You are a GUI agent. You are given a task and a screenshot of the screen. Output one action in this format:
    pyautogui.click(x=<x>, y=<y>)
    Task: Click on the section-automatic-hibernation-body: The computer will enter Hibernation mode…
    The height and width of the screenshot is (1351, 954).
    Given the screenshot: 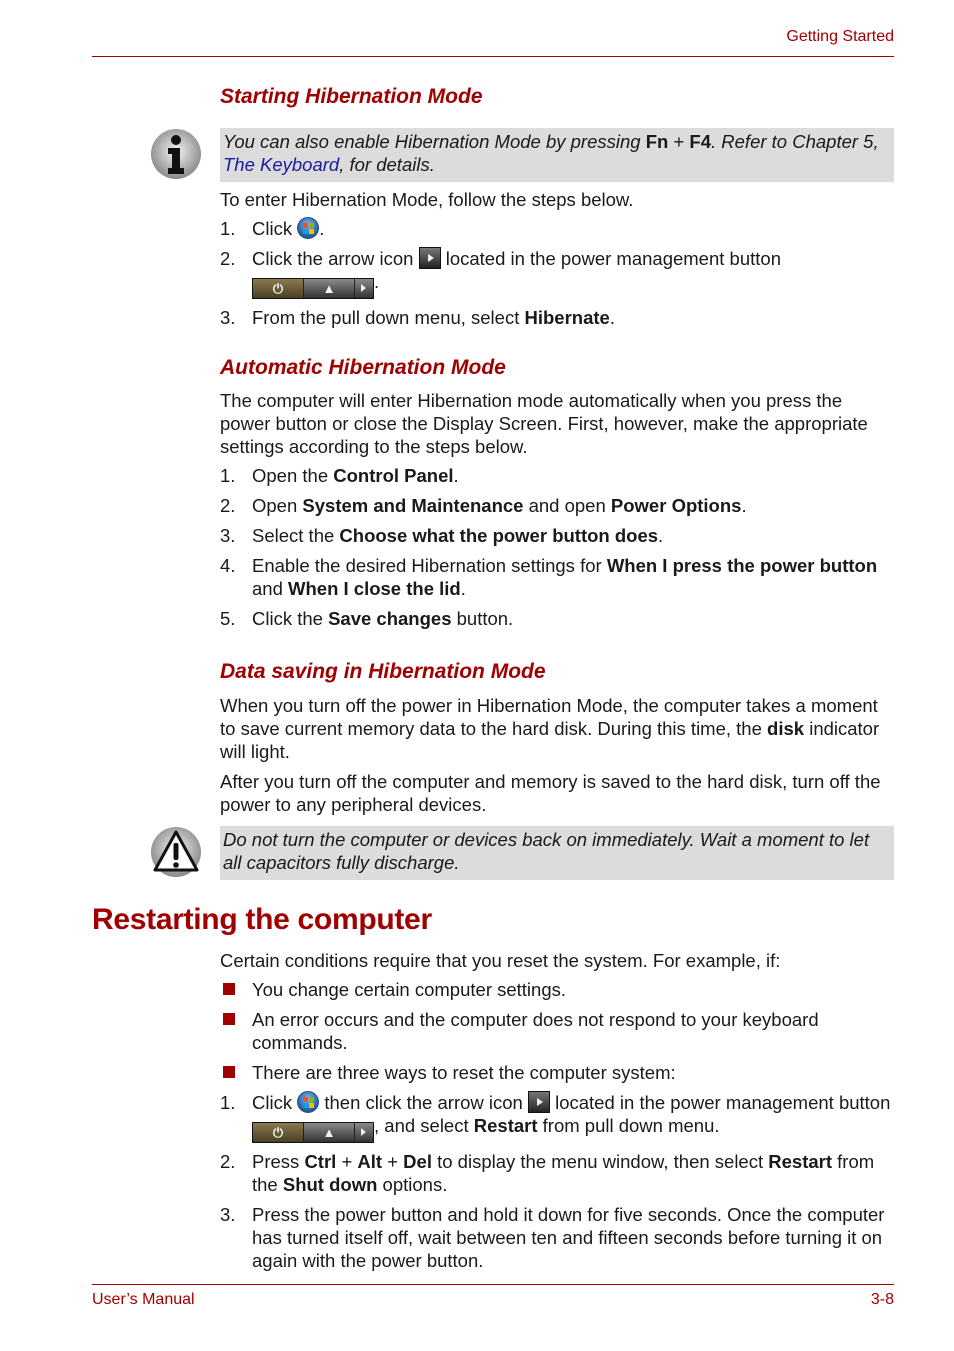 What is the action you would take?
    pyautogui.click(x=557, y=513)
    